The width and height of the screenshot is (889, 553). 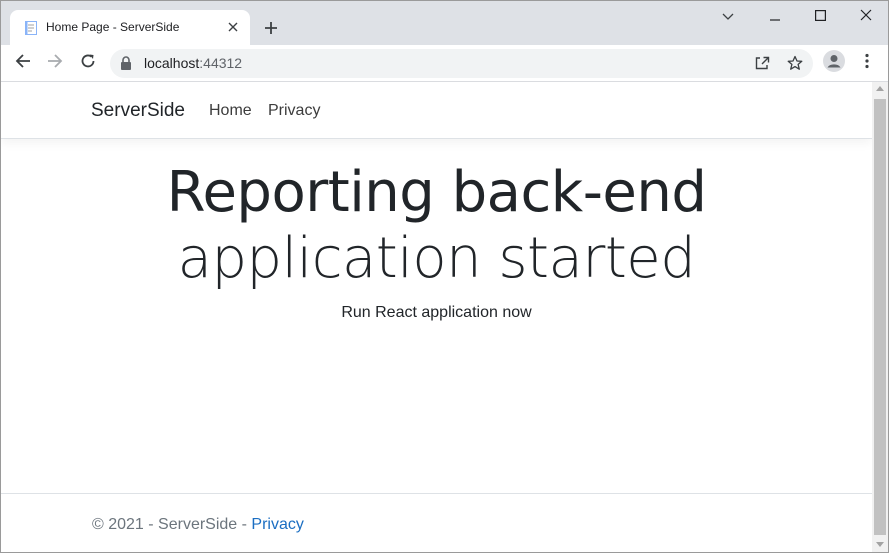 What do you see at coordinates (127, 63) in the screenshot?
I see `lock-icon` at bounding box center [127, 63].